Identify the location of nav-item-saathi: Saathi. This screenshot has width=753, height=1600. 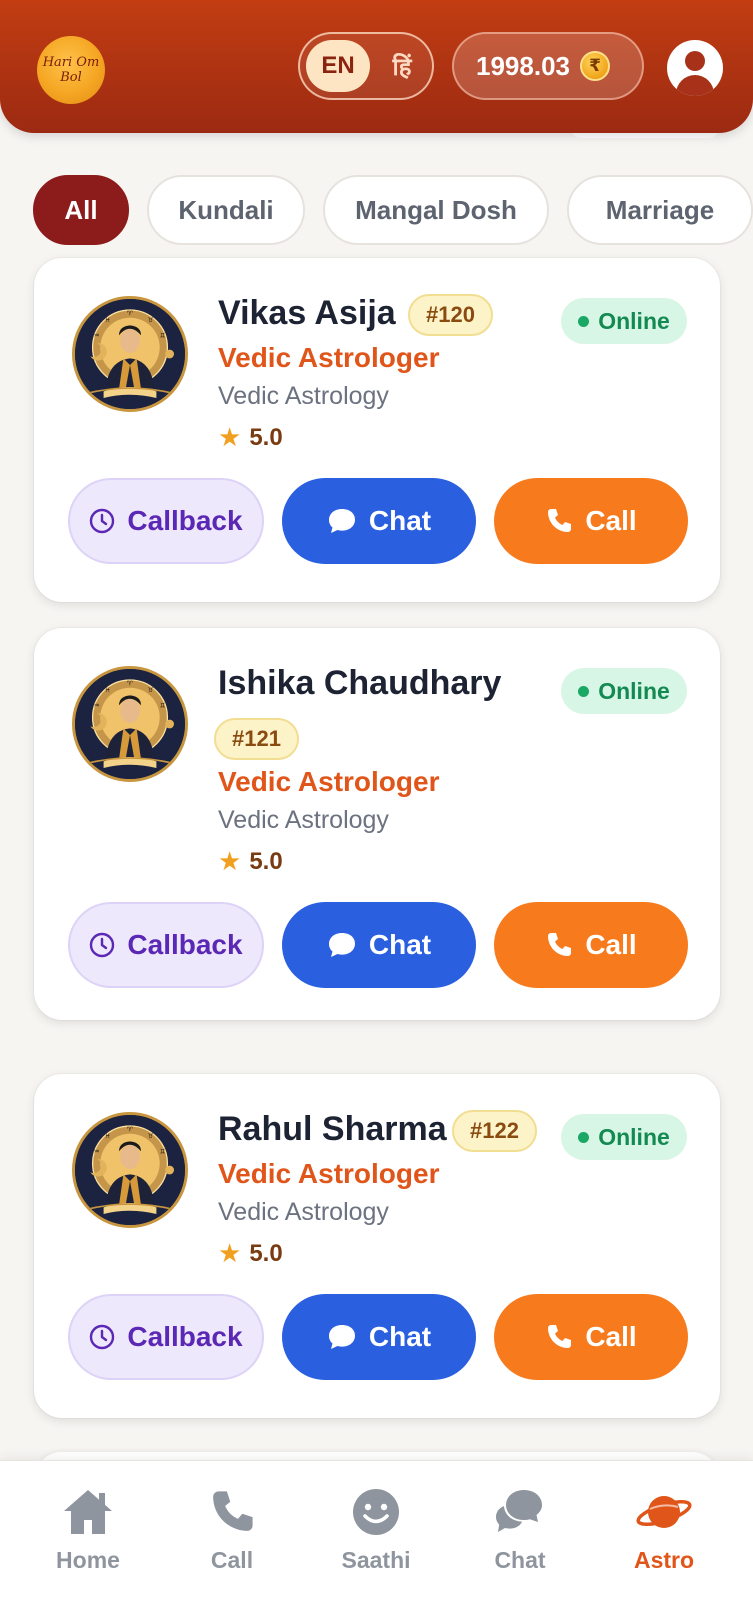
(376, 1535).